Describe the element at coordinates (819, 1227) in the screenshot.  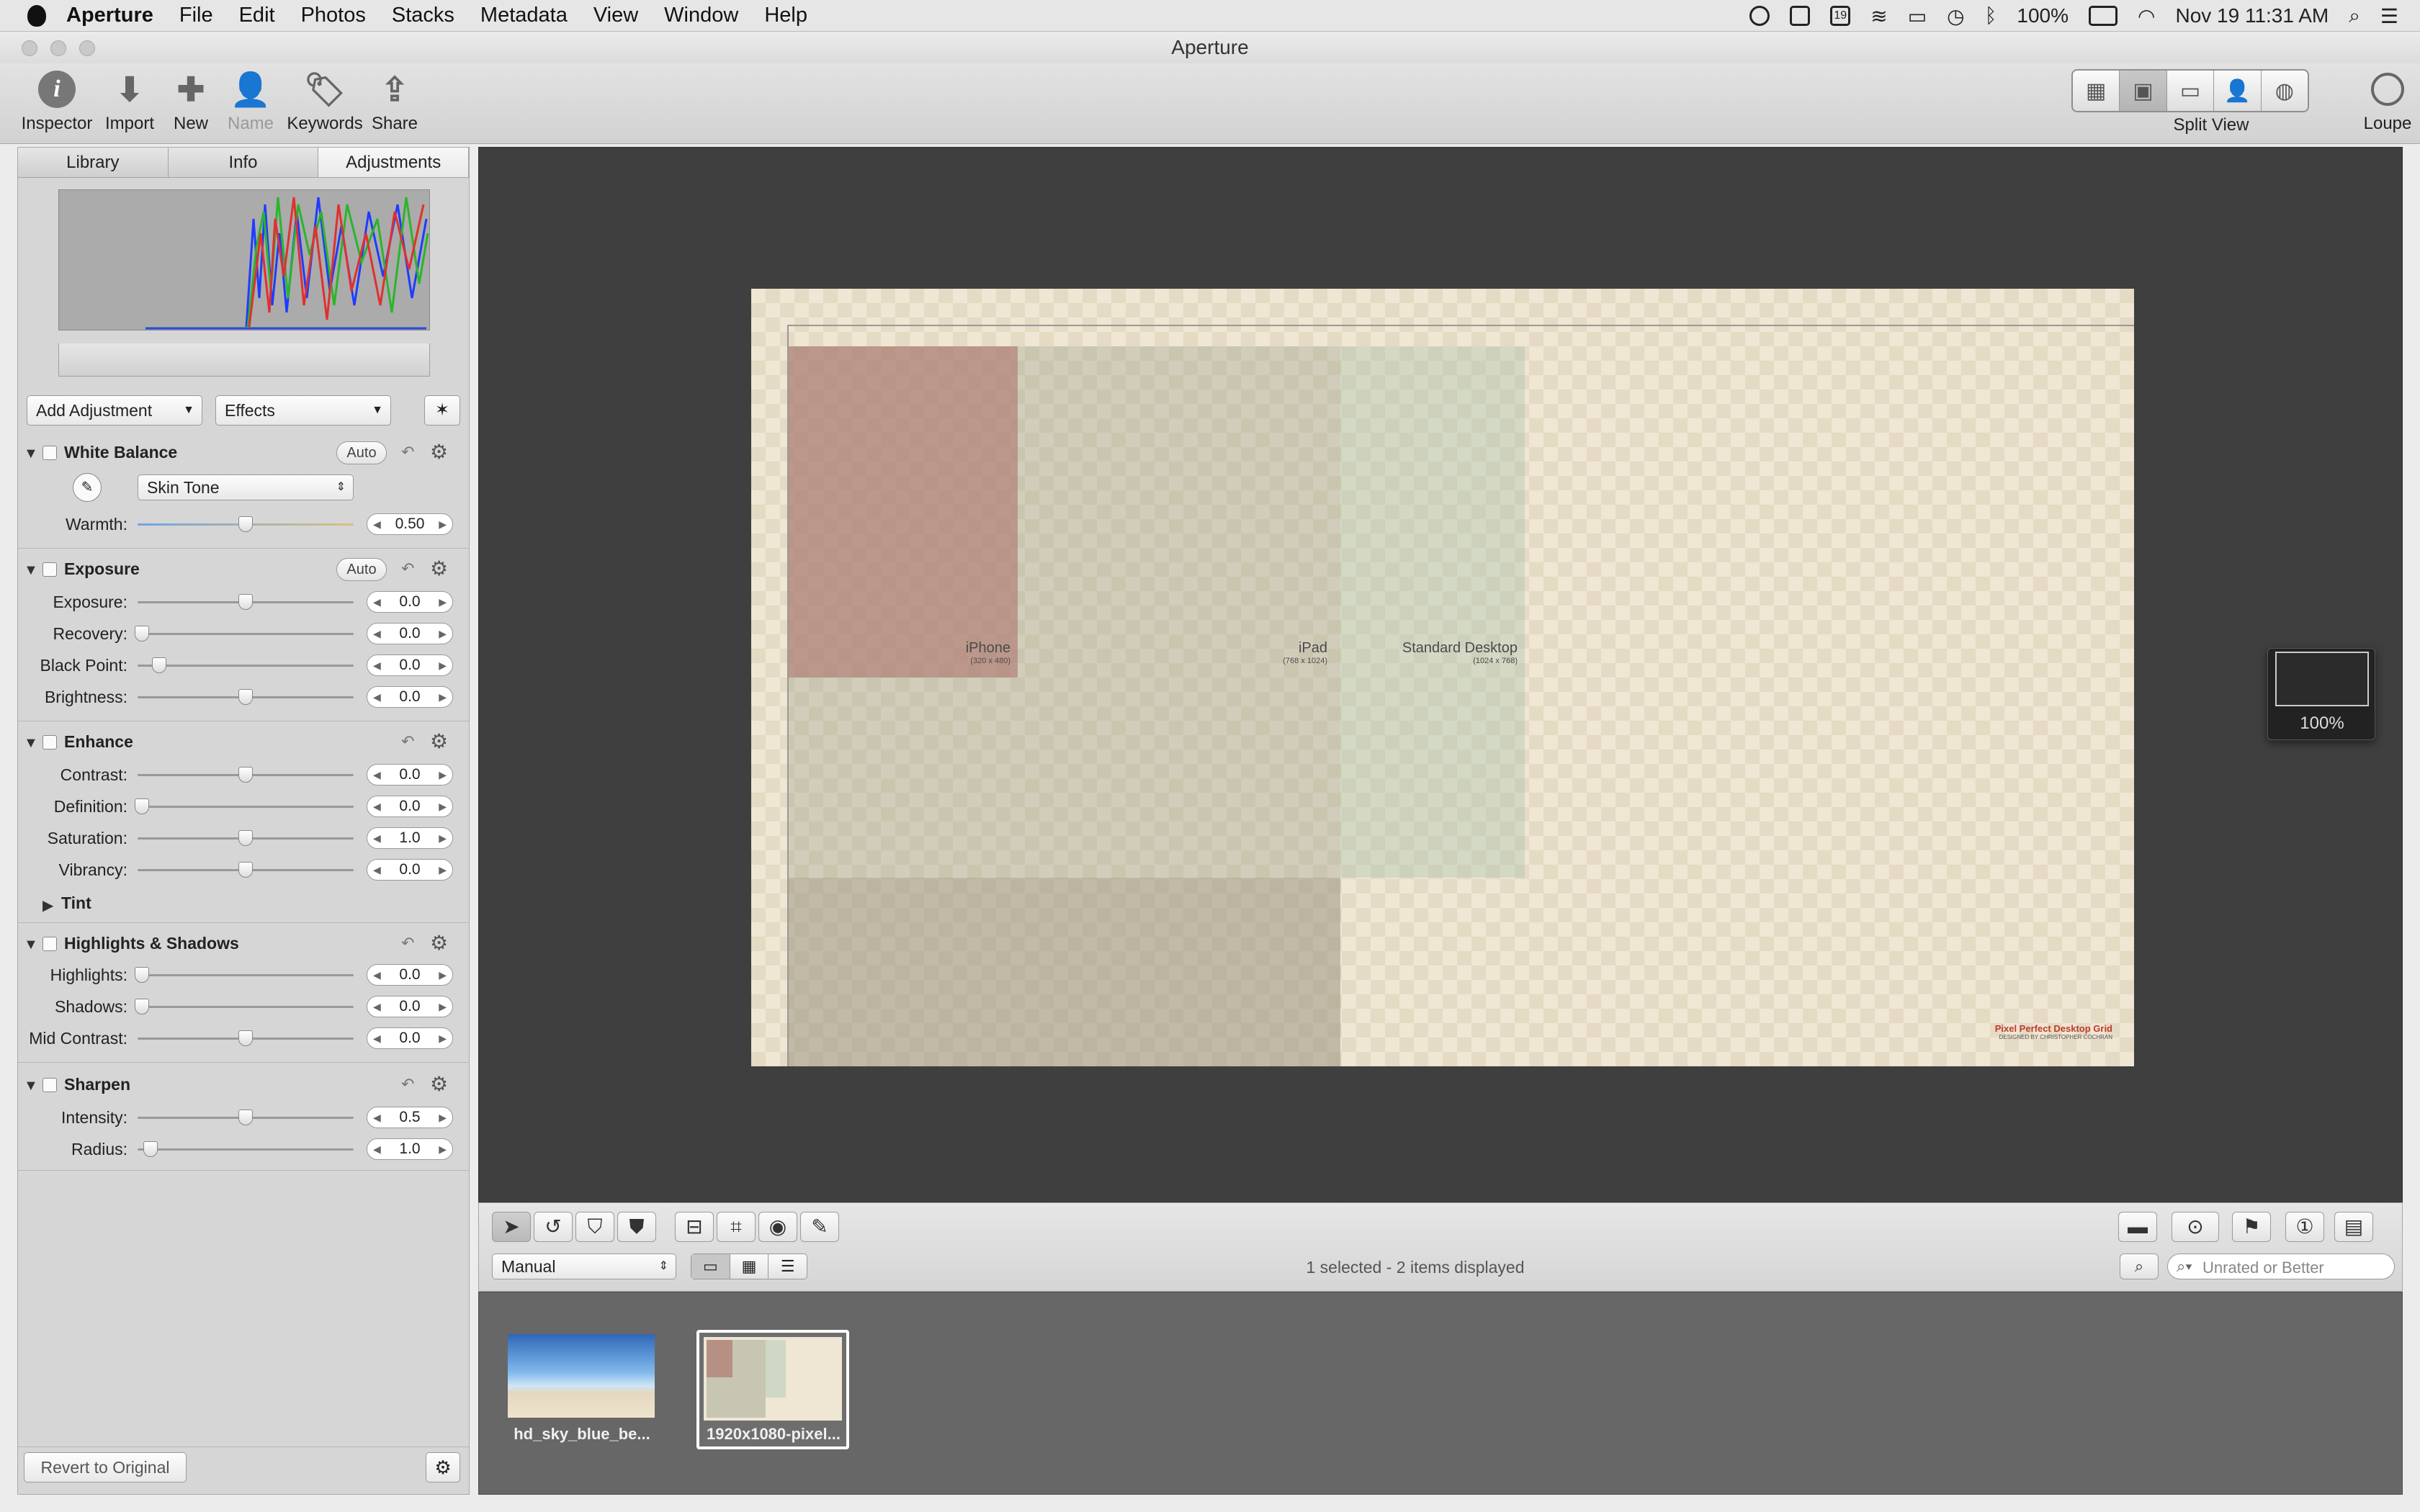
I see `brush-icon: ✎` at that location.